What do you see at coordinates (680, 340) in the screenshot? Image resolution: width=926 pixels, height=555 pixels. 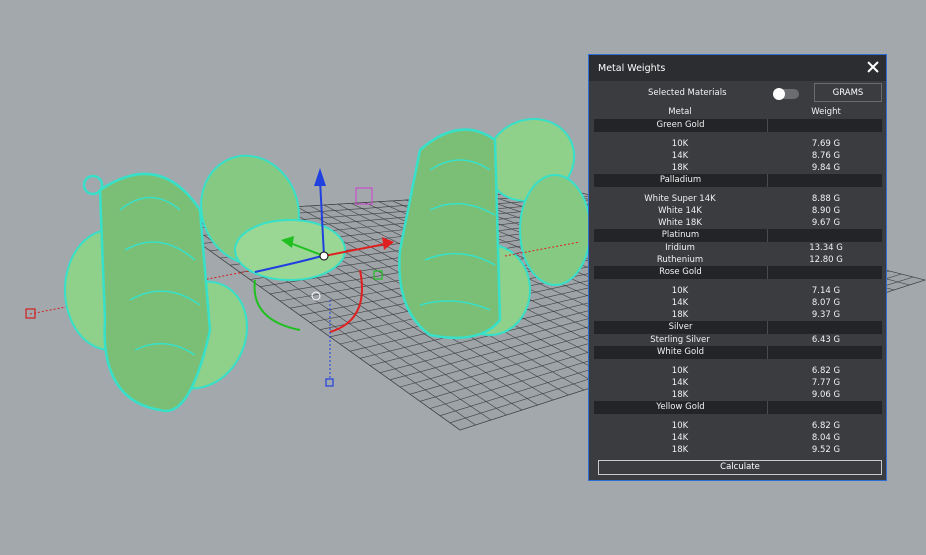 I see `metal-cell: Sterling Silver` at bounding box center [680, 340].